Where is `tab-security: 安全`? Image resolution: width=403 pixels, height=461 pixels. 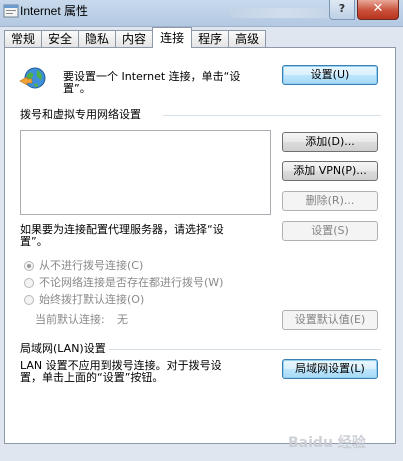 tab-security: 安全 is located at coordinates (60, 39).